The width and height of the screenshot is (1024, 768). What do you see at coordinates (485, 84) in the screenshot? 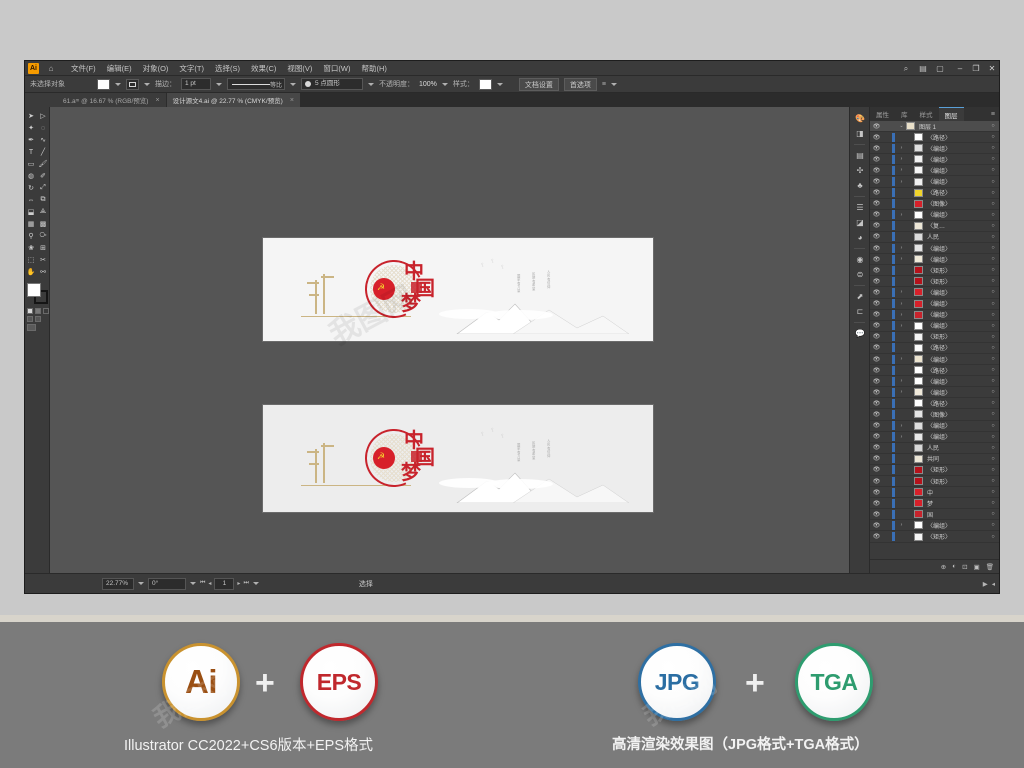
I see `graphic-style-swatch` at bounding box center [485, 84].